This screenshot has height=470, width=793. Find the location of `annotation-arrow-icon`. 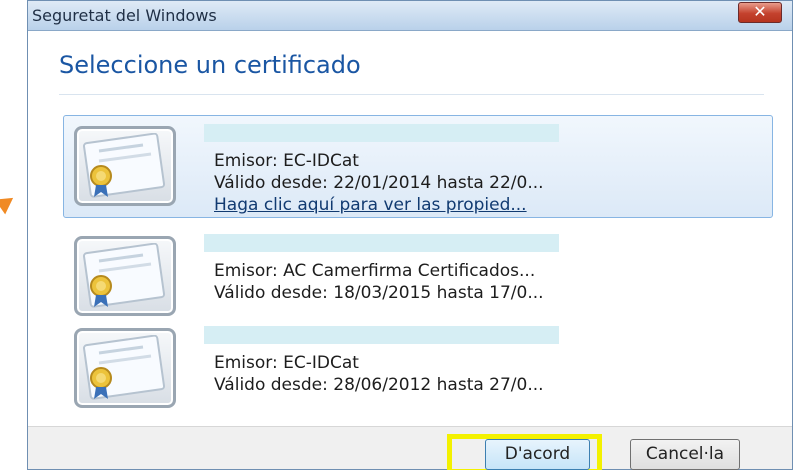

annotation-arrow-icon is located at coordinates (9, 202).